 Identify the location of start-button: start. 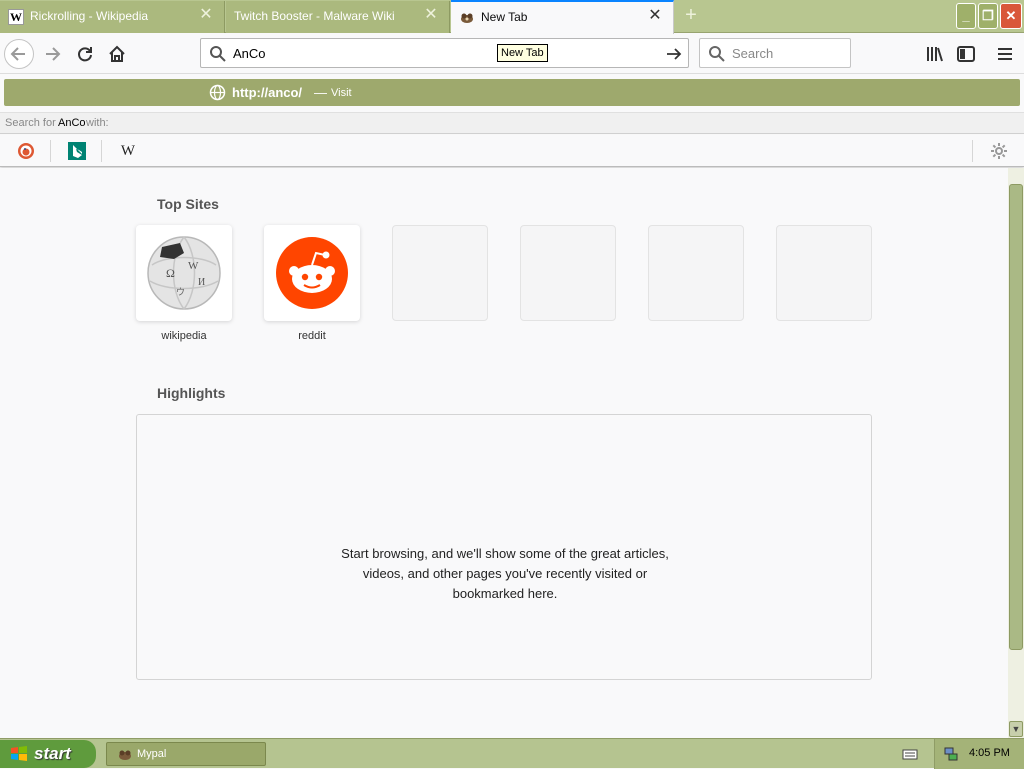
(48, 754).